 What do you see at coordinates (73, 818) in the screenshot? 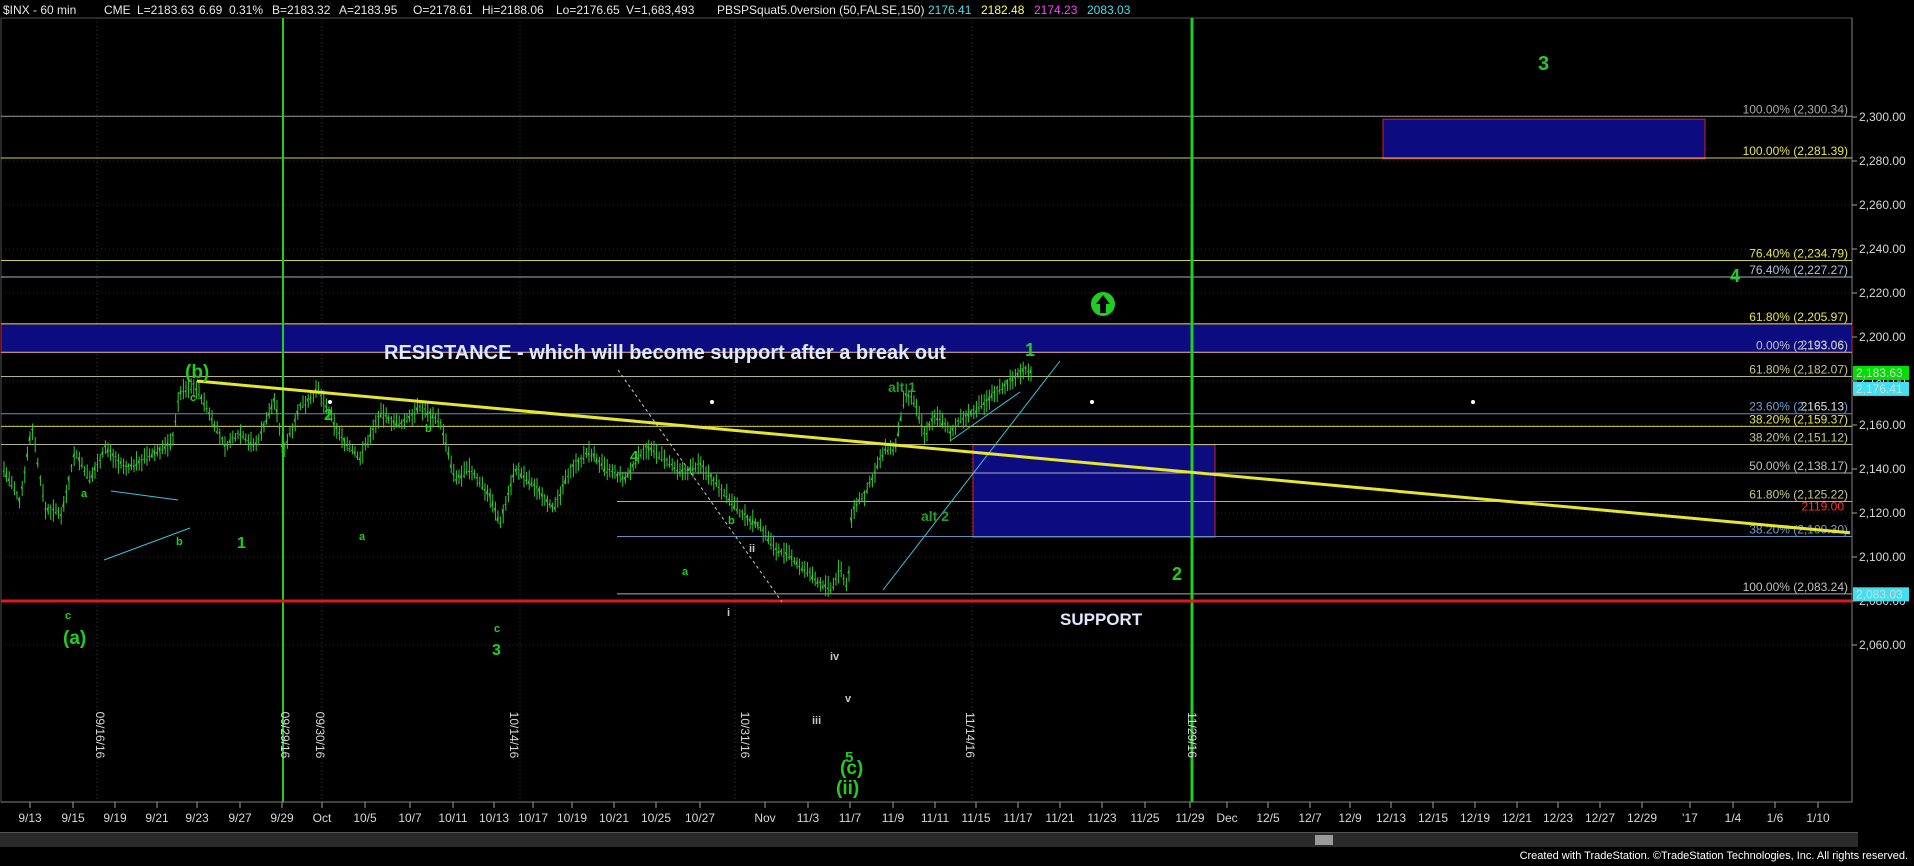
I see `x-tick-label: 9/15` at bounding box center [73, 818].